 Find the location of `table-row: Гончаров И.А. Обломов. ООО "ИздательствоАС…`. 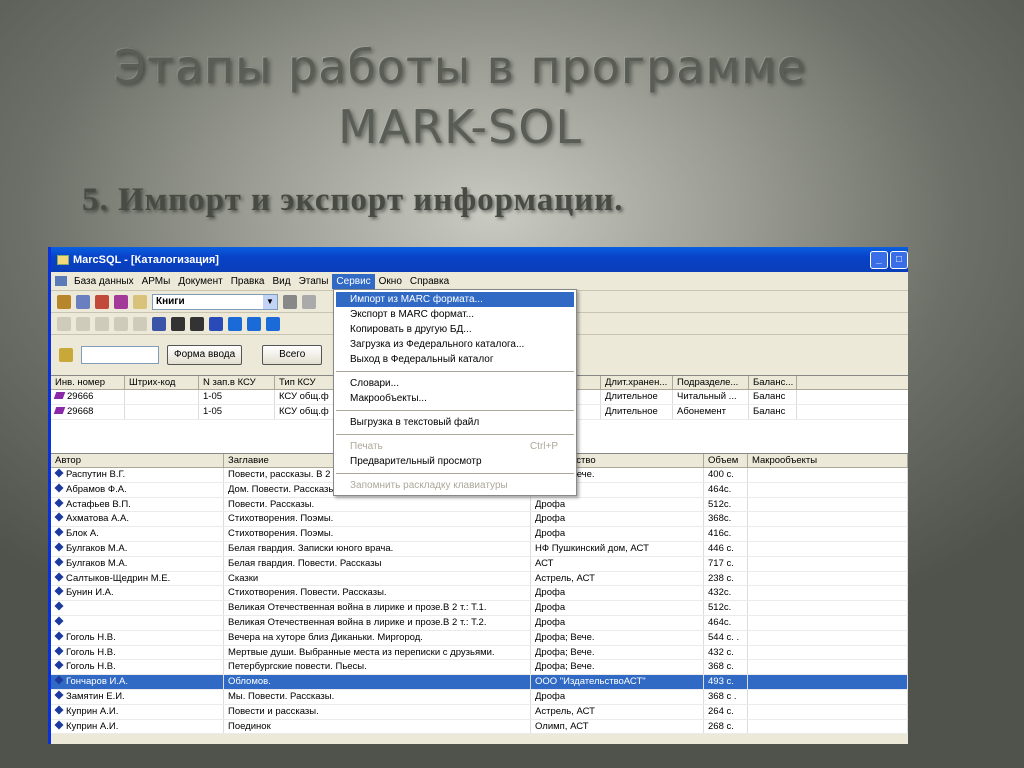

table-row: Гончаров И.А. Обломов. ООО "ИздательствоАС… is located at coordinates (479, 682).